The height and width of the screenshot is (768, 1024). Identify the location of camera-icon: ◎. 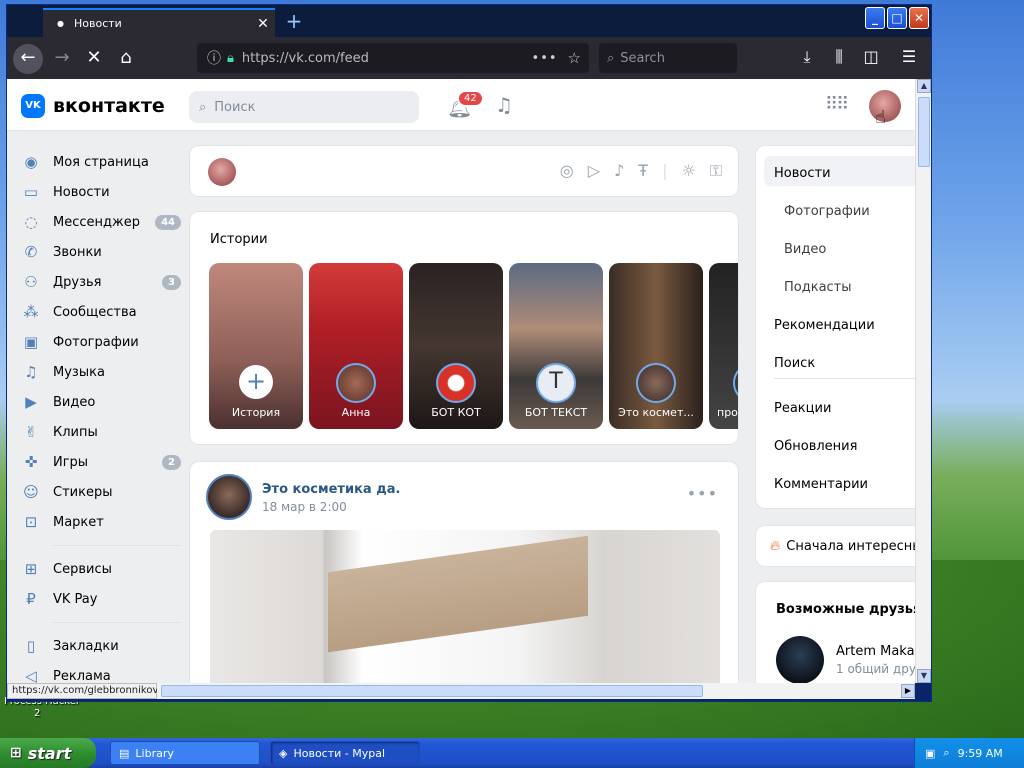
(567, 171).